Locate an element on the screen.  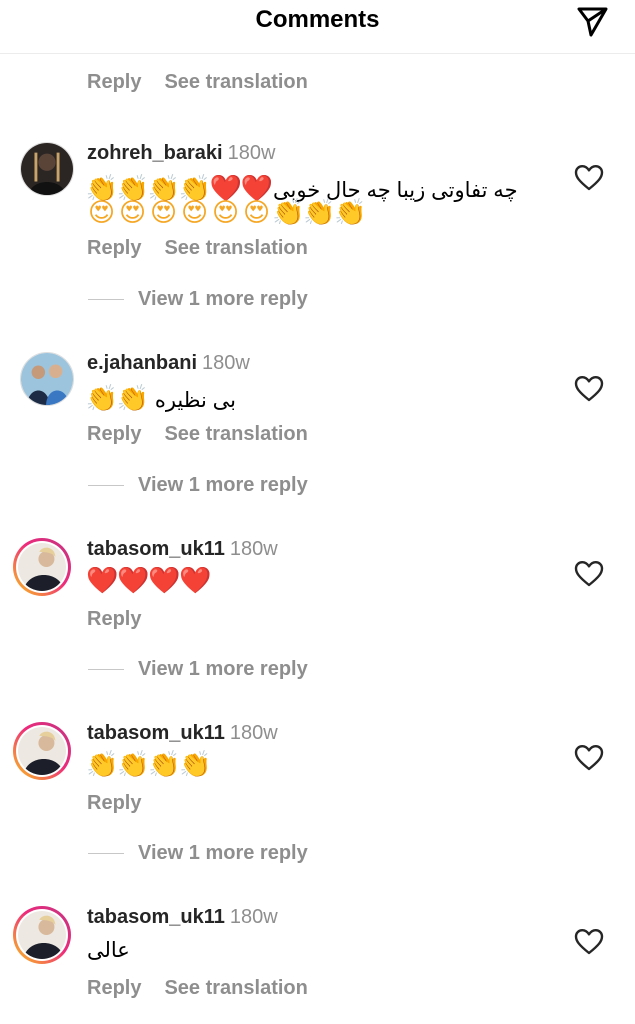
comment-body: عالی is located at coordinates (108, 950).